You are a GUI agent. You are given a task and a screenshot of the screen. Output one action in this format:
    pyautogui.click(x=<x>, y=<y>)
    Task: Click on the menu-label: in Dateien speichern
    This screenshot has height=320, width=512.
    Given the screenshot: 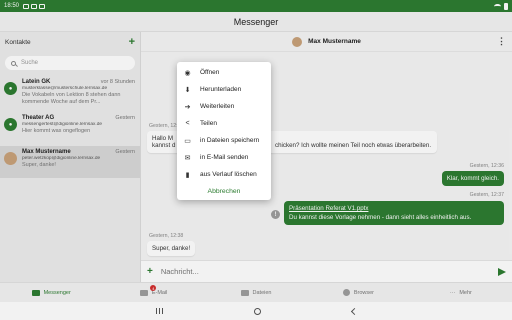 What is the action you would take?
    pyautogui.click(x=230, y=140)
    